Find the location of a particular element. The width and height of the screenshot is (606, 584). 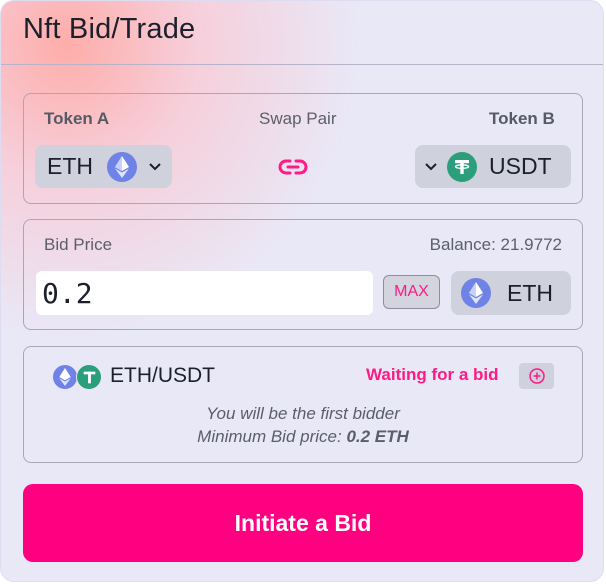

swap-pair-label: Swap Pair is located at coordinates (298, 118).